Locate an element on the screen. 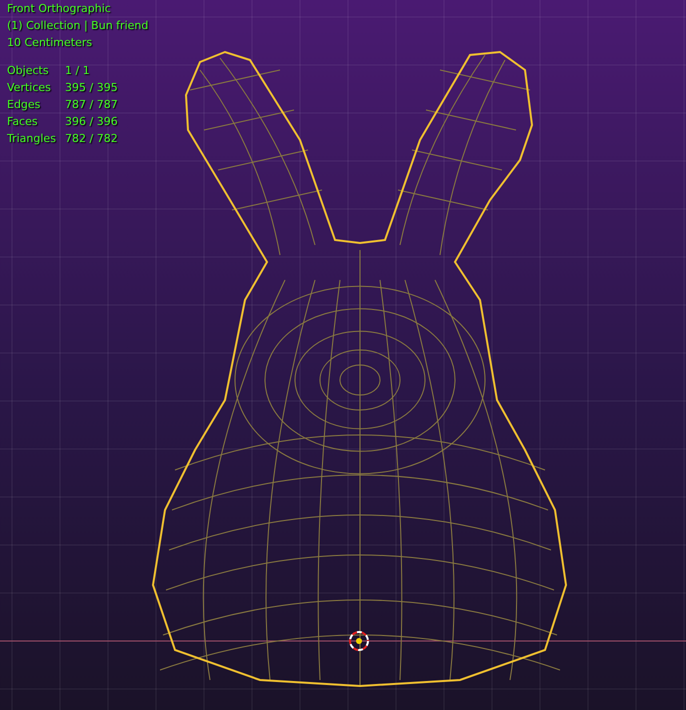 The height and width of the screenshot is (710, 686). stat-label: Vertices is located at coordinates (29, 88).